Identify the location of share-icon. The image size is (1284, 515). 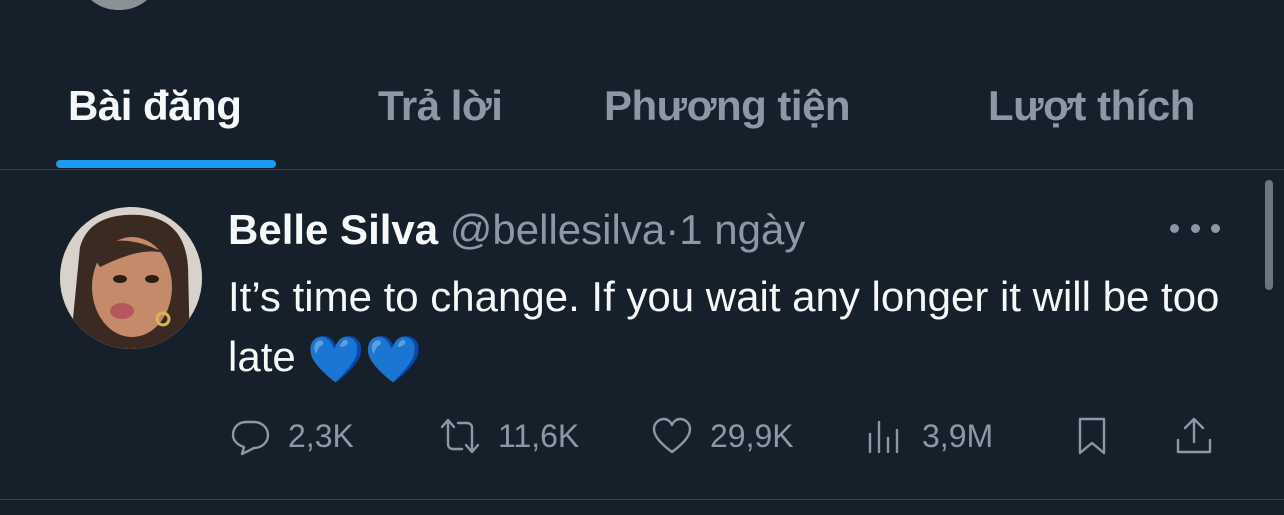
(1194, 435).